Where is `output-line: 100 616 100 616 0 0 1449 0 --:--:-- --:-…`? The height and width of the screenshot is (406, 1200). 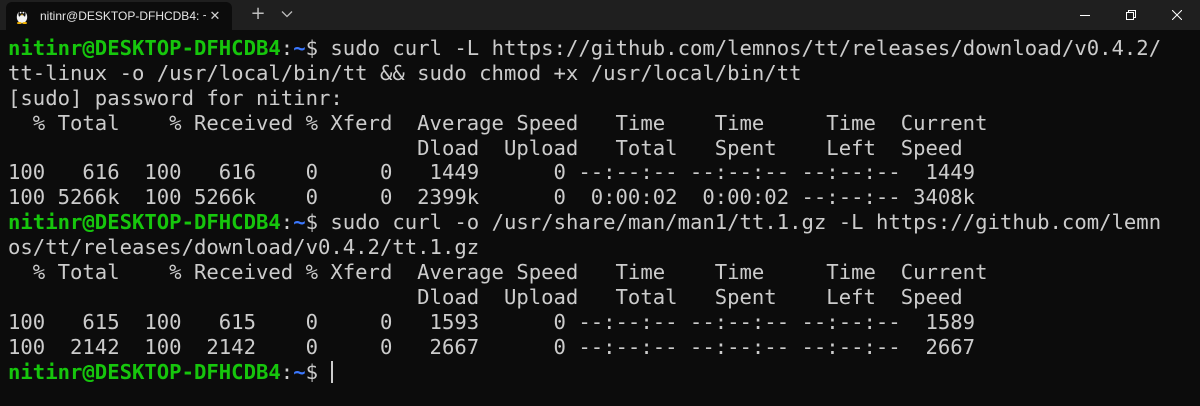 output-line: 100 616 100 616 0 0 1449 0 --:--:-- --:-… is located at coordinates (492, 172).